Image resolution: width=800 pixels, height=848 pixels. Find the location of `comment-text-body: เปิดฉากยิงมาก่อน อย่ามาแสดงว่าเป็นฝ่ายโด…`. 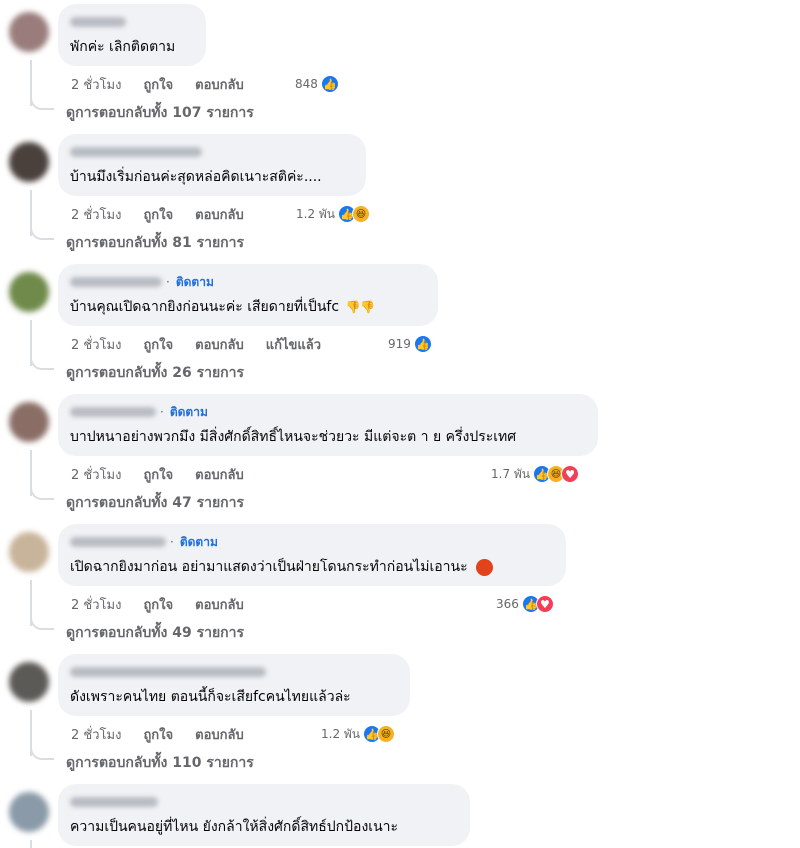

comment-text-body: เปิดฉากยิงมาก่อน อย่ามาแสดงว่าเป็นฝ่ายโด… is located at coordinates (269, 567).